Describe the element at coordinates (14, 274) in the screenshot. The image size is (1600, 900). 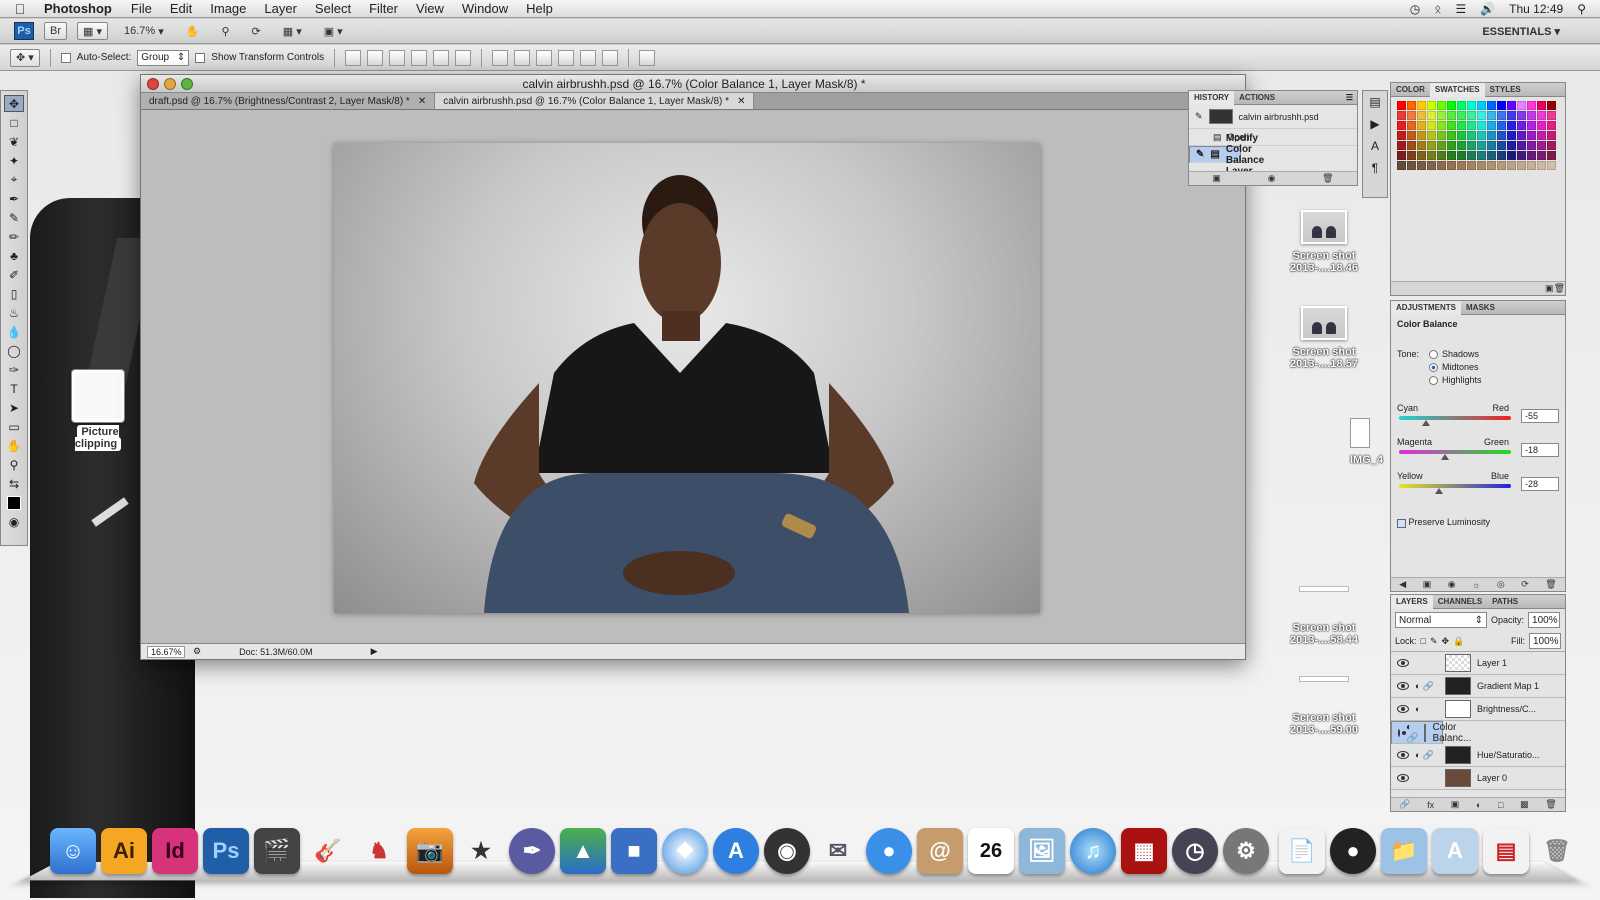
I see `history-brush-tool-icon: ✐` at that location.